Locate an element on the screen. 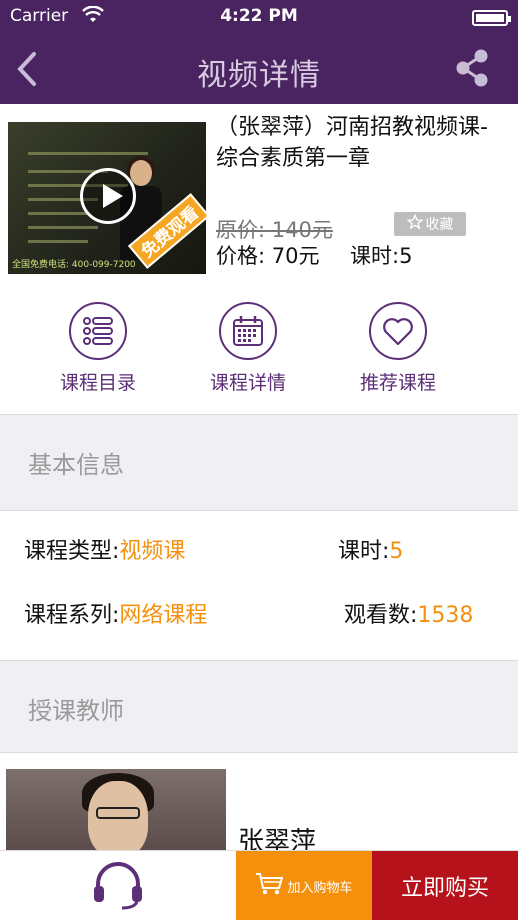  headset-icon is located at coordinates (118, 886).